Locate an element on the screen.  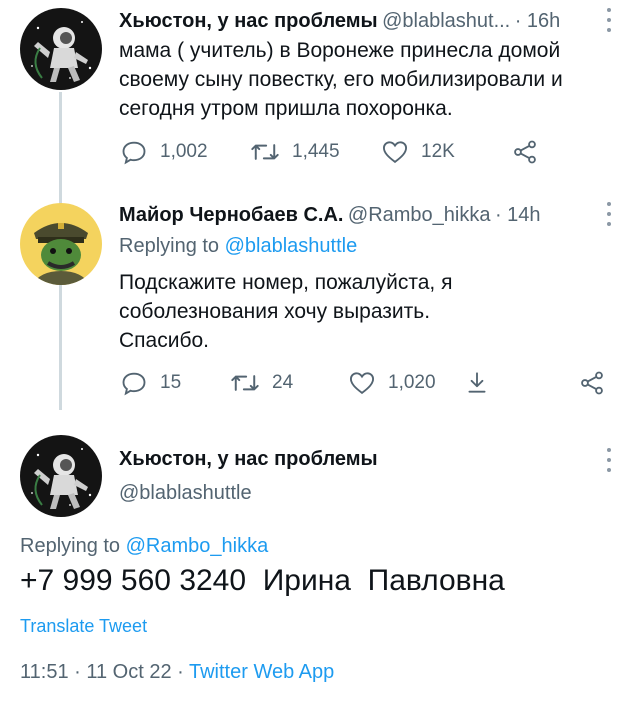
tweet2-header: Майор Чернобаев С.А. @Rambo_hikka · 14h is located at coordinates (330, 215).